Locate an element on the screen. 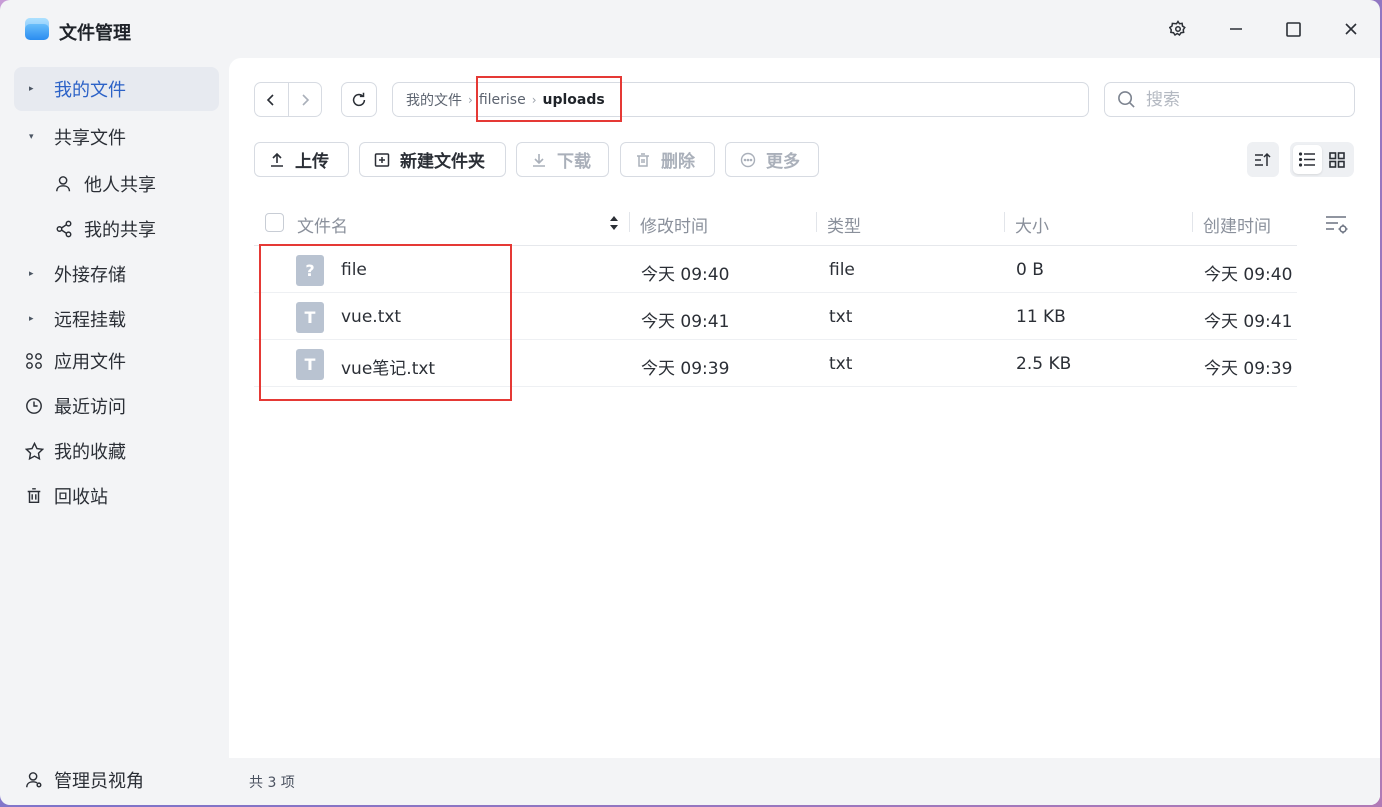 Image resolution: width=1382 pixels, height=807 pixels. admin-view-label: 管理员视角 is located at coordinates (99, 781).